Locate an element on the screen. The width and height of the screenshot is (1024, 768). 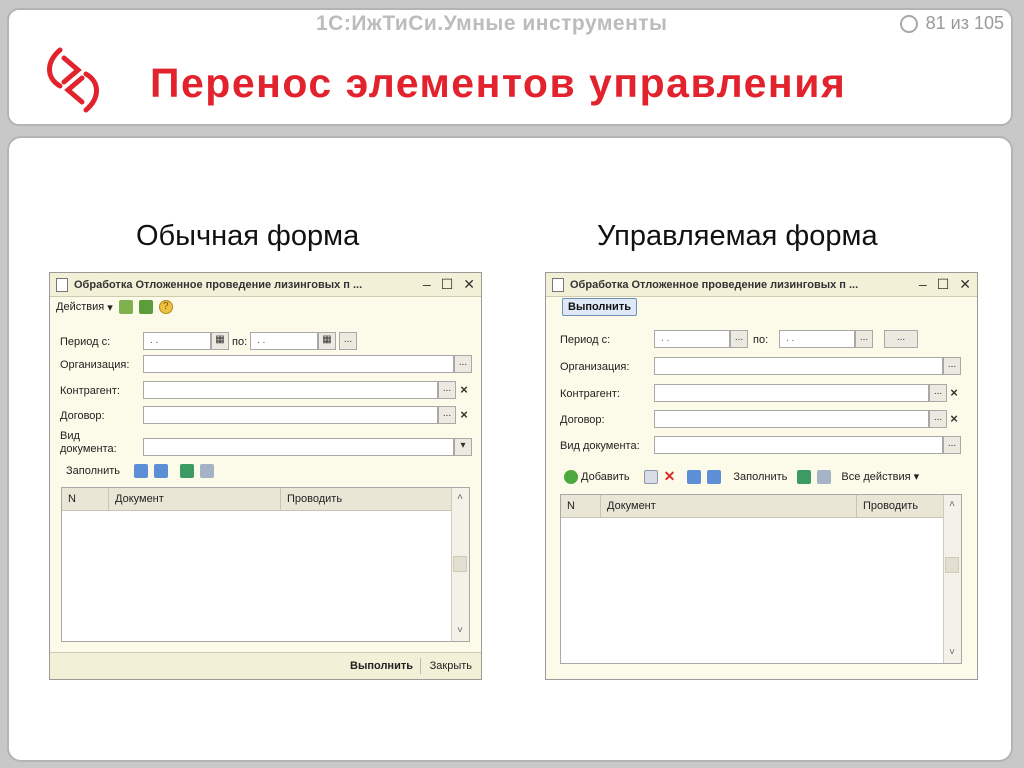
brand-text: 1С:ИжТиСи.Умные инструменты is located at coordinates (492, 23).